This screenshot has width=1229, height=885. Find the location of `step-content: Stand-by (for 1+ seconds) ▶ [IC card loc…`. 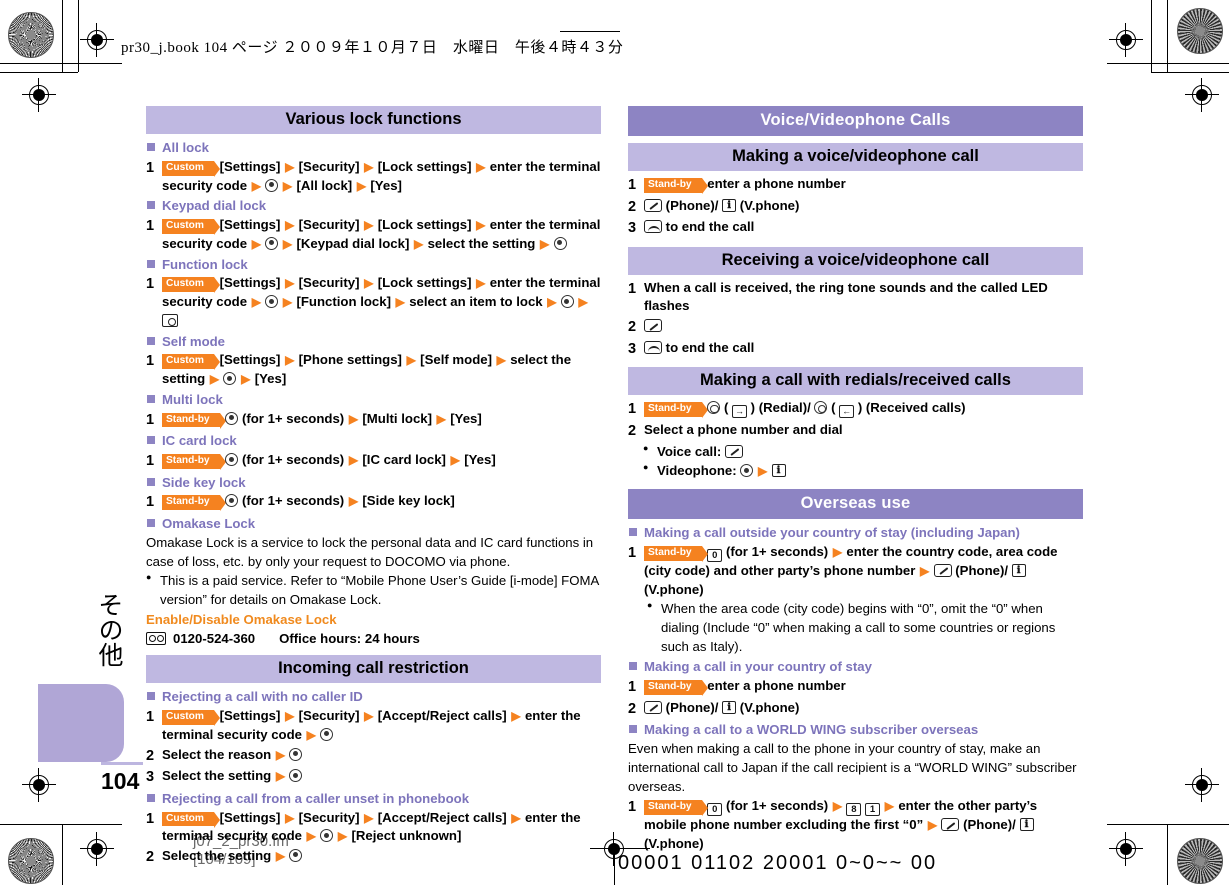

step-content: Stand-by (for 1+ seconds) ▶ [IC card loc… is located at coordinates (381, 460).